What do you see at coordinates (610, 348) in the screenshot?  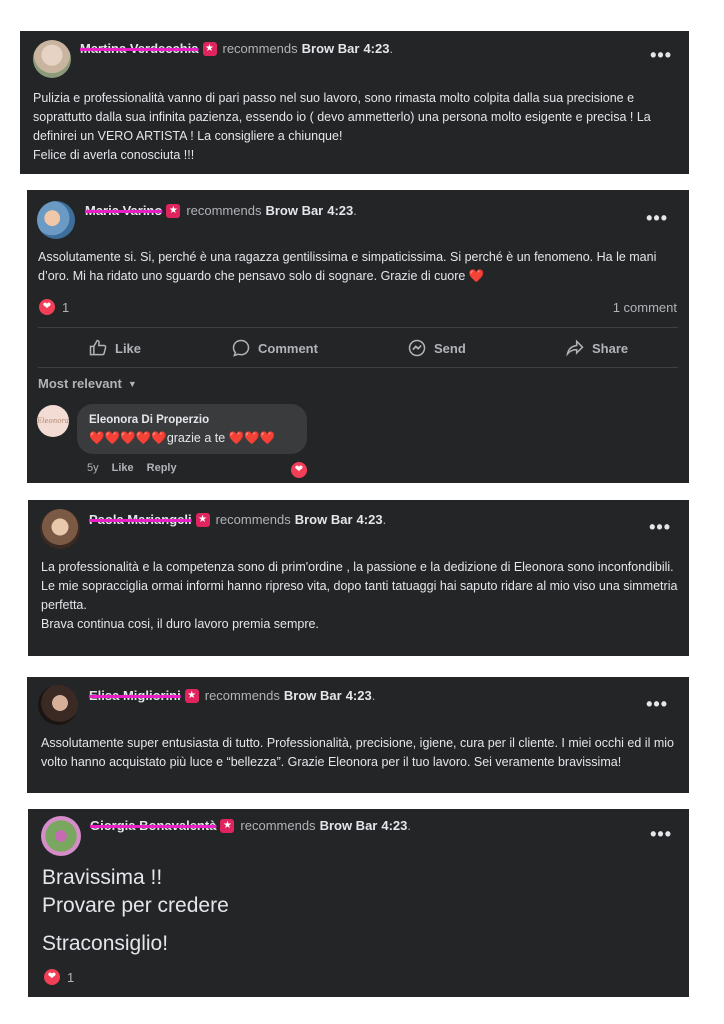 I see `share-label: Share` at bounding box center [610, 348].